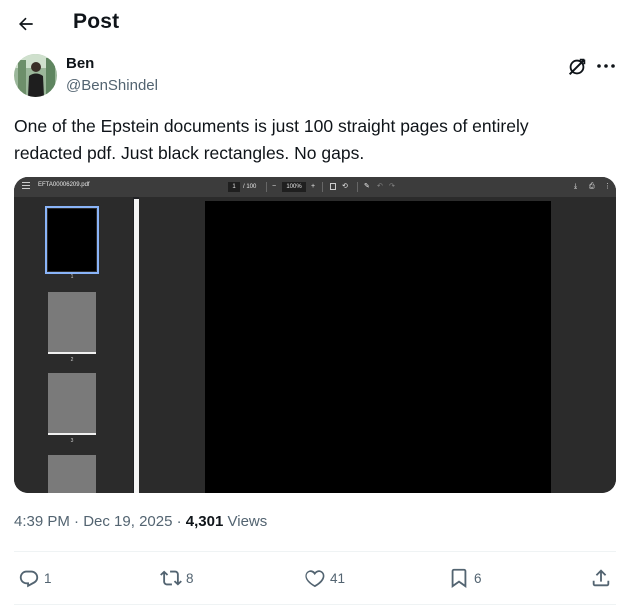  Describe the element at coordinates (72, 360) in the screenshot. I see `thumbnail-number: 2` at that location.